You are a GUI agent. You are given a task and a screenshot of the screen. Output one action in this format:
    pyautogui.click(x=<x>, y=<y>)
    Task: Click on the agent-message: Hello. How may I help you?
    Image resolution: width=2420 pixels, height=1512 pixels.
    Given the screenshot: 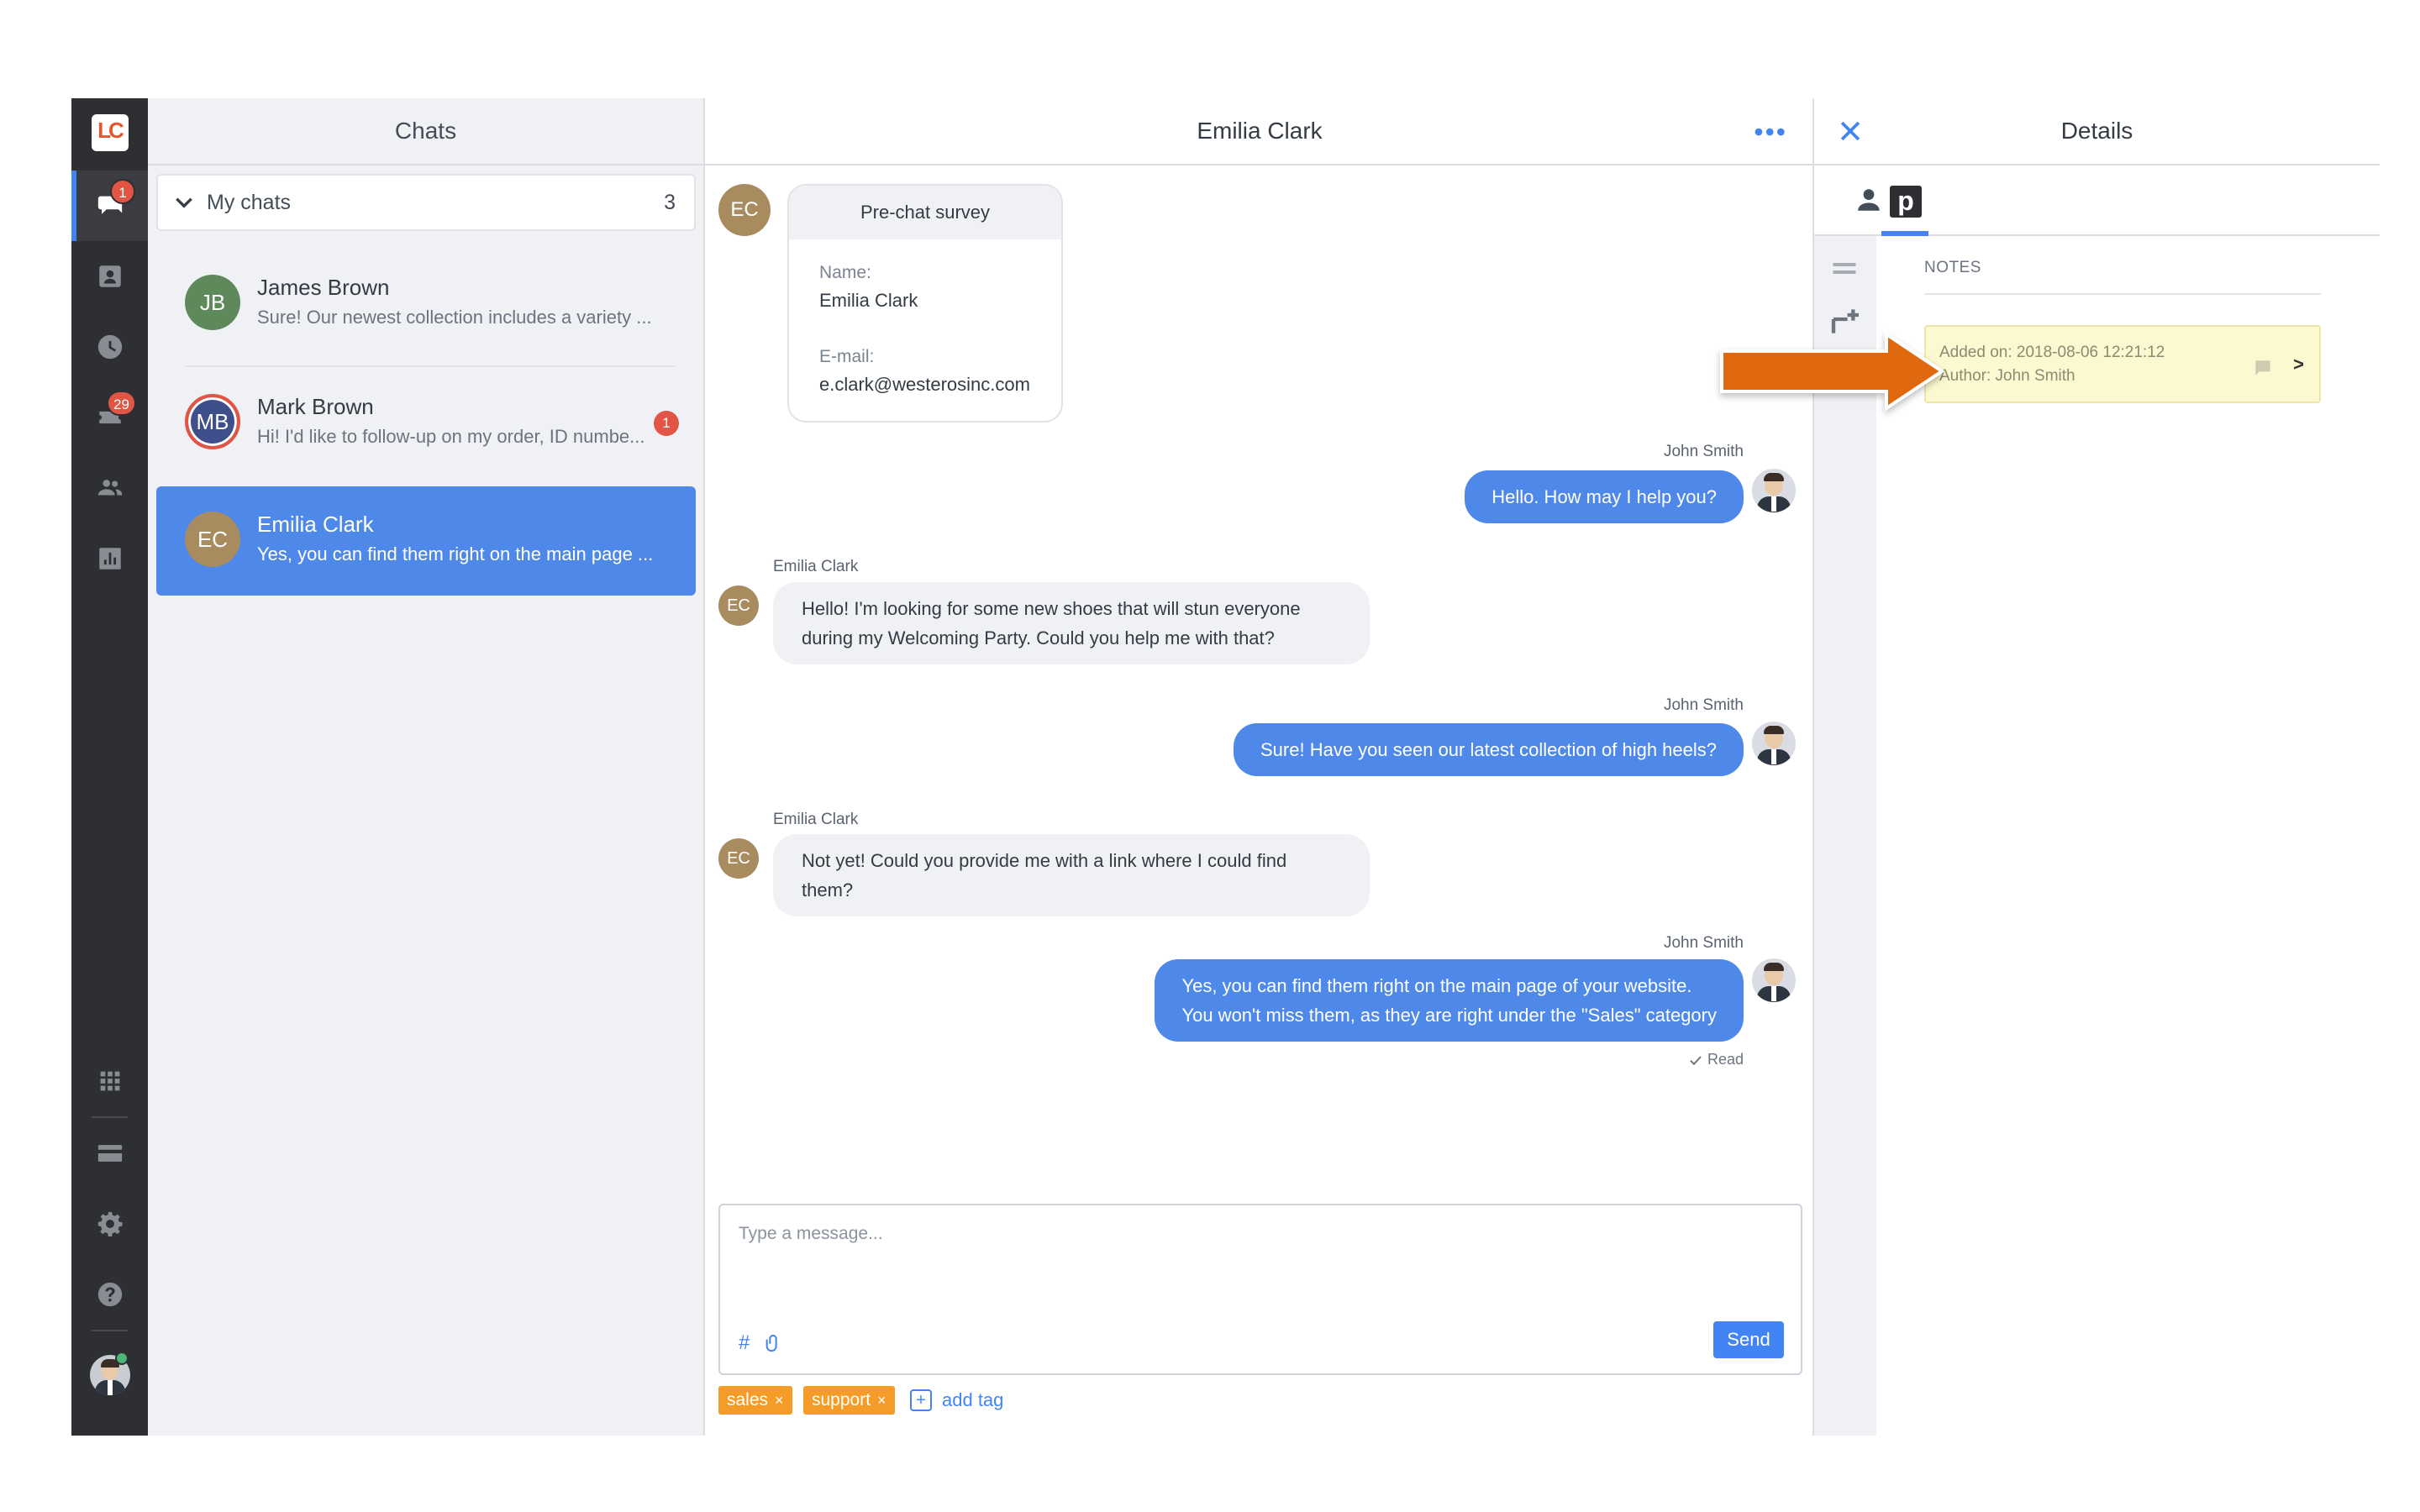 What is the action you would take?
    pyautogui.click(x=1604, y=496)
    